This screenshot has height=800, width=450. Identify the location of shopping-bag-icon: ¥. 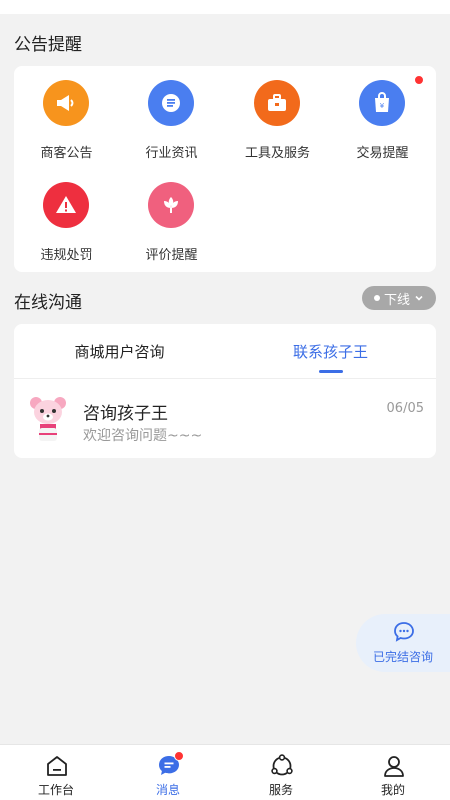
(382, 103).